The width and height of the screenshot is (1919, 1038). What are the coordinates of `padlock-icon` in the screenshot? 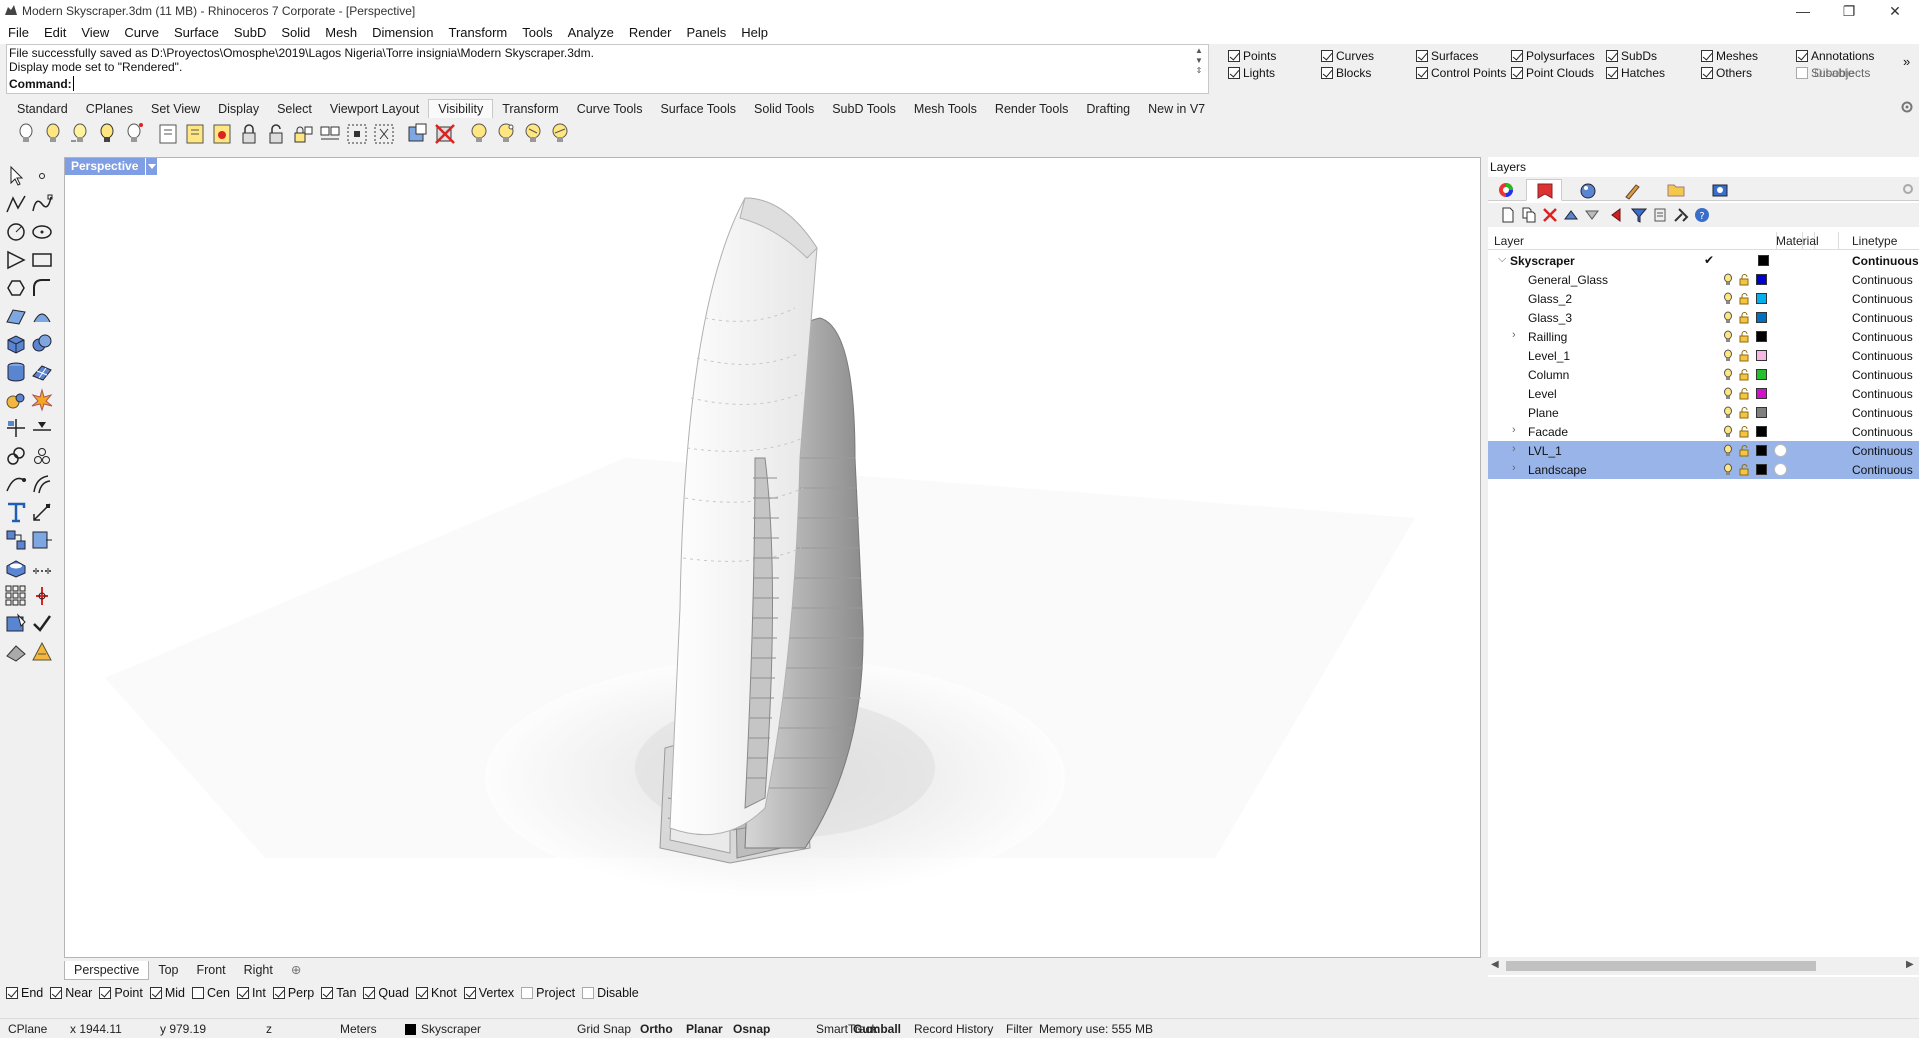 It's located at (249, 134).